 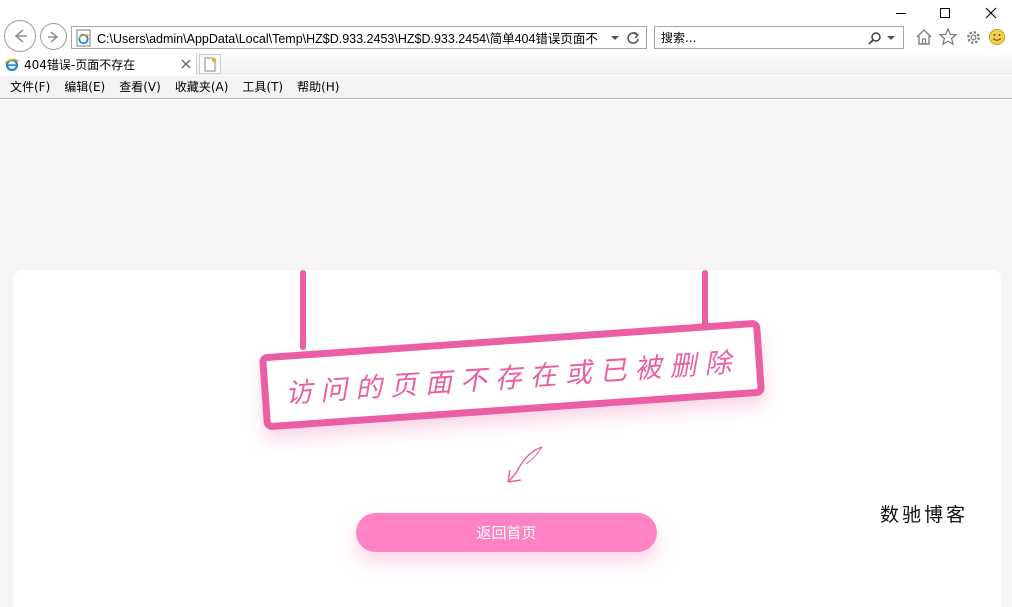 What do you see at coordinates (30, 87) in the screenshot?
I see `menu-file: 文件(F)` at bounding box center [30, 87].